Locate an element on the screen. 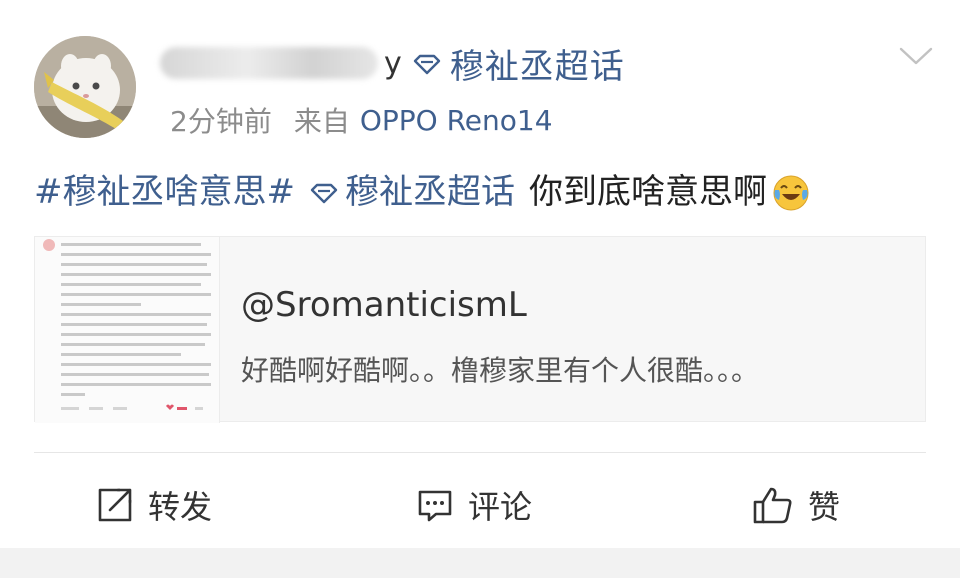 This screenshot has height=578, width=960. post-text: 你到底啥意思啊 is located at coordinates (647, 192).